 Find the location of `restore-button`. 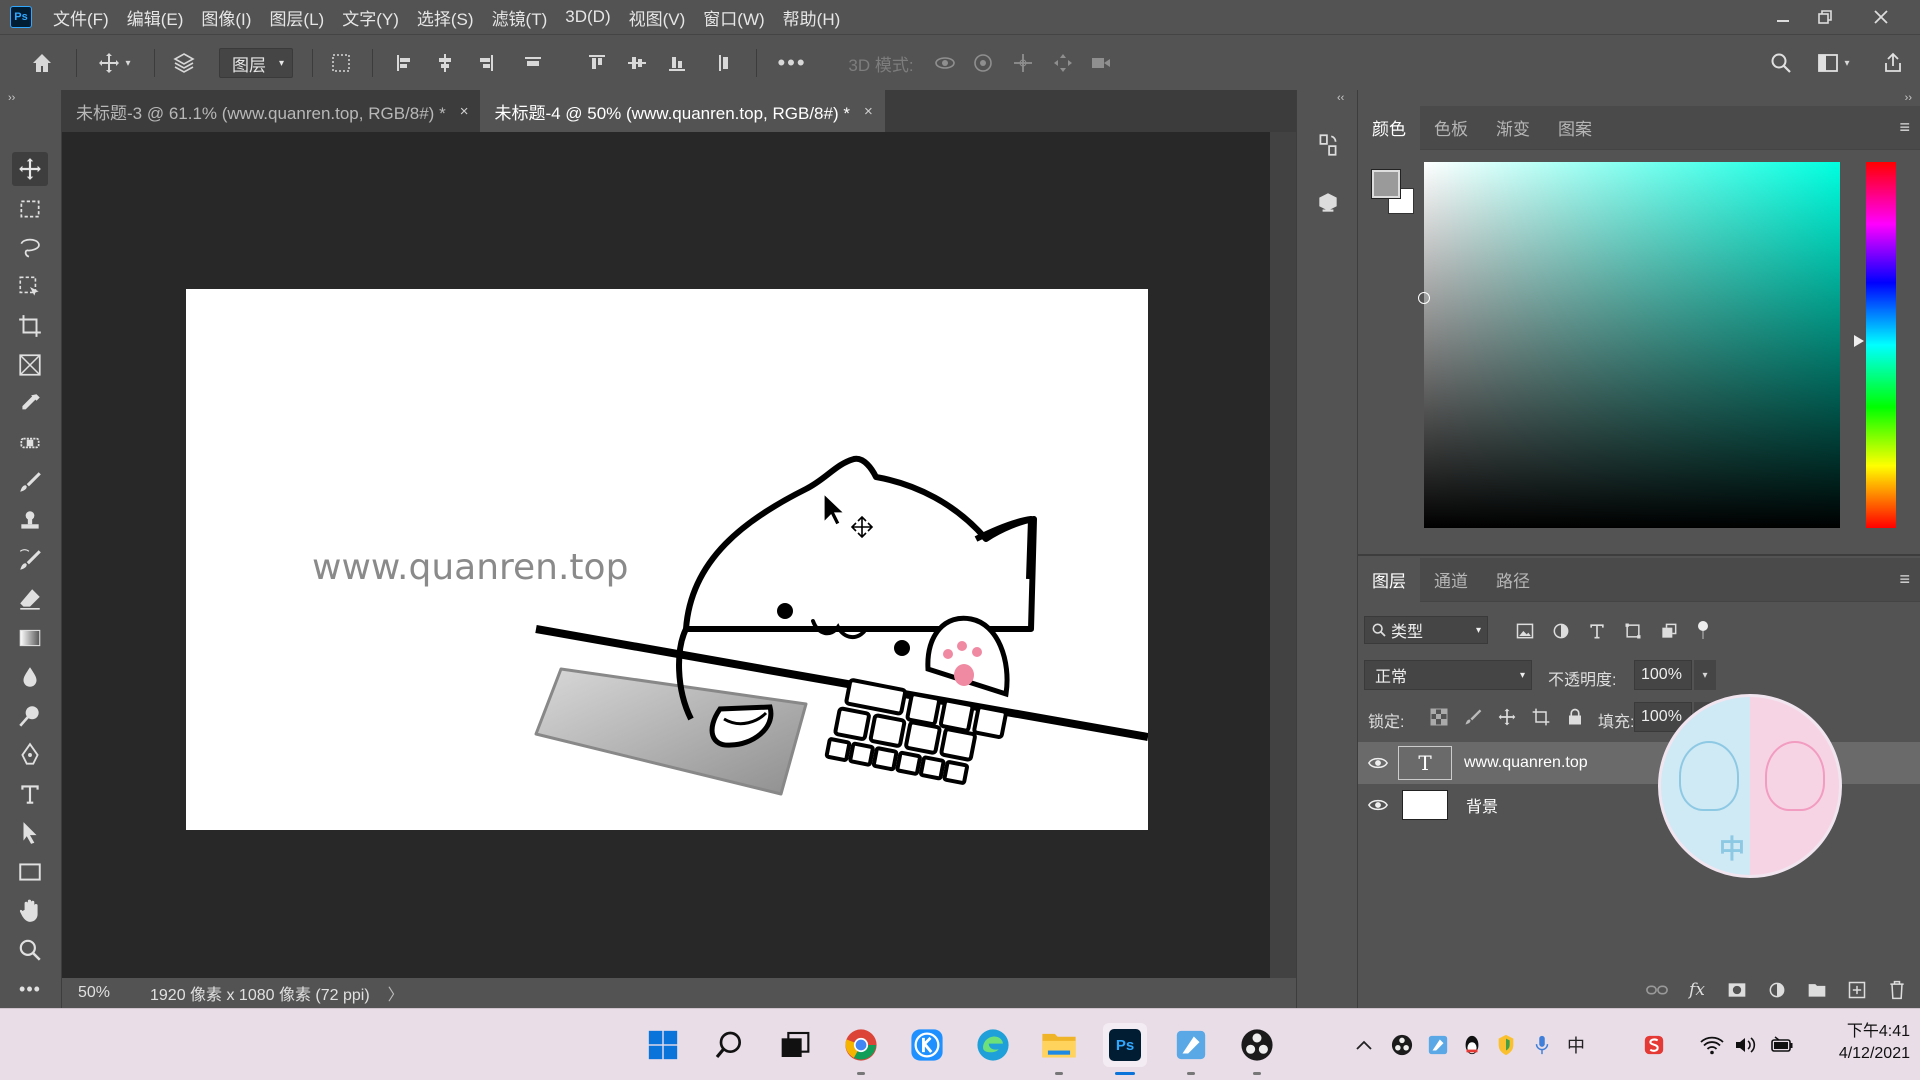

restore-button is located at coordinates (1825, 17).